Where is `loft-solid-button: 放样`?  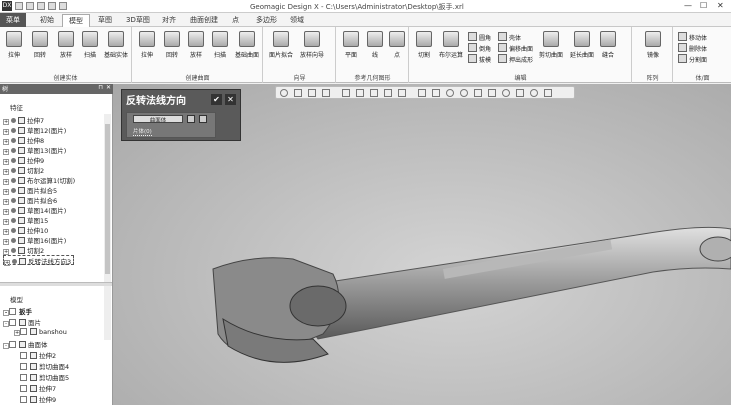
loft-solid-button: 放样 is located at coordinates (66, 45).